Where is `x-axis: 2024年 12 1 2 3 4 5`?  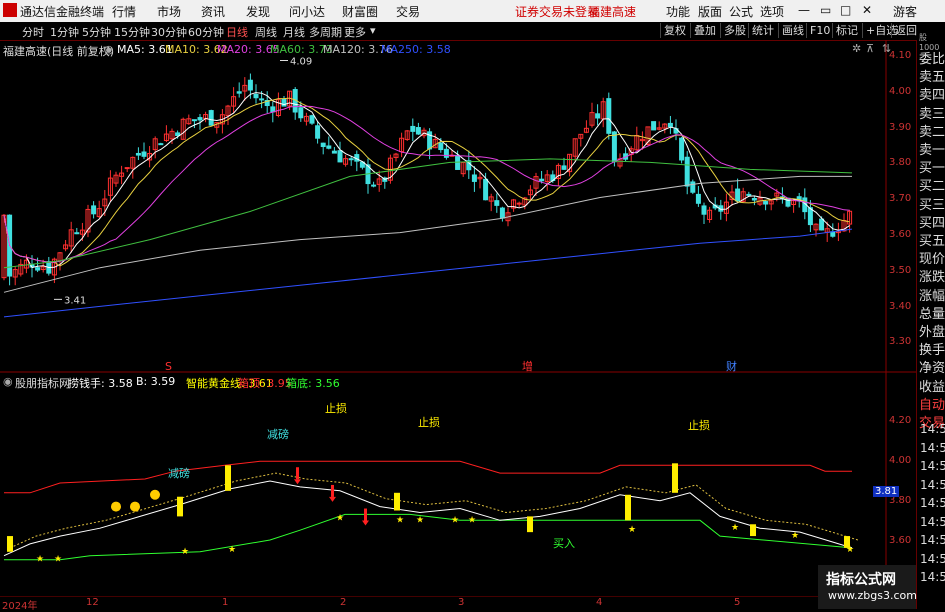 x-axis: 2024年 12 1 2 3 4 5 is located at coordinates (458, 604).